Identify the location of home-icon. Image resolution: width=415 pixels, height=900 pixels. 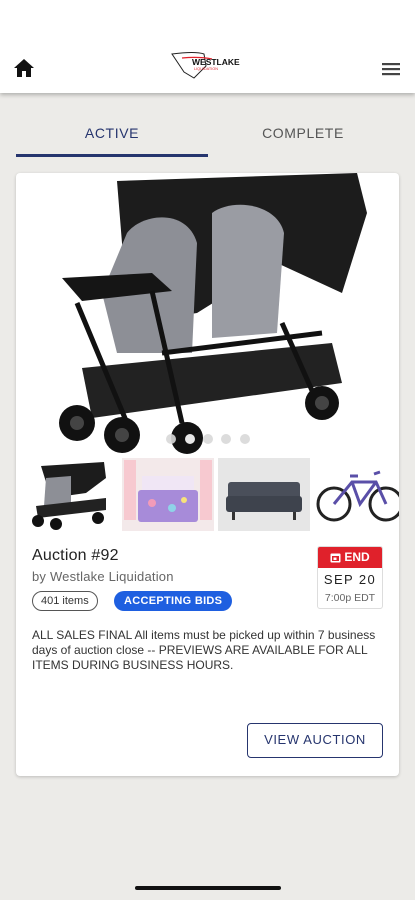
(24, 68).